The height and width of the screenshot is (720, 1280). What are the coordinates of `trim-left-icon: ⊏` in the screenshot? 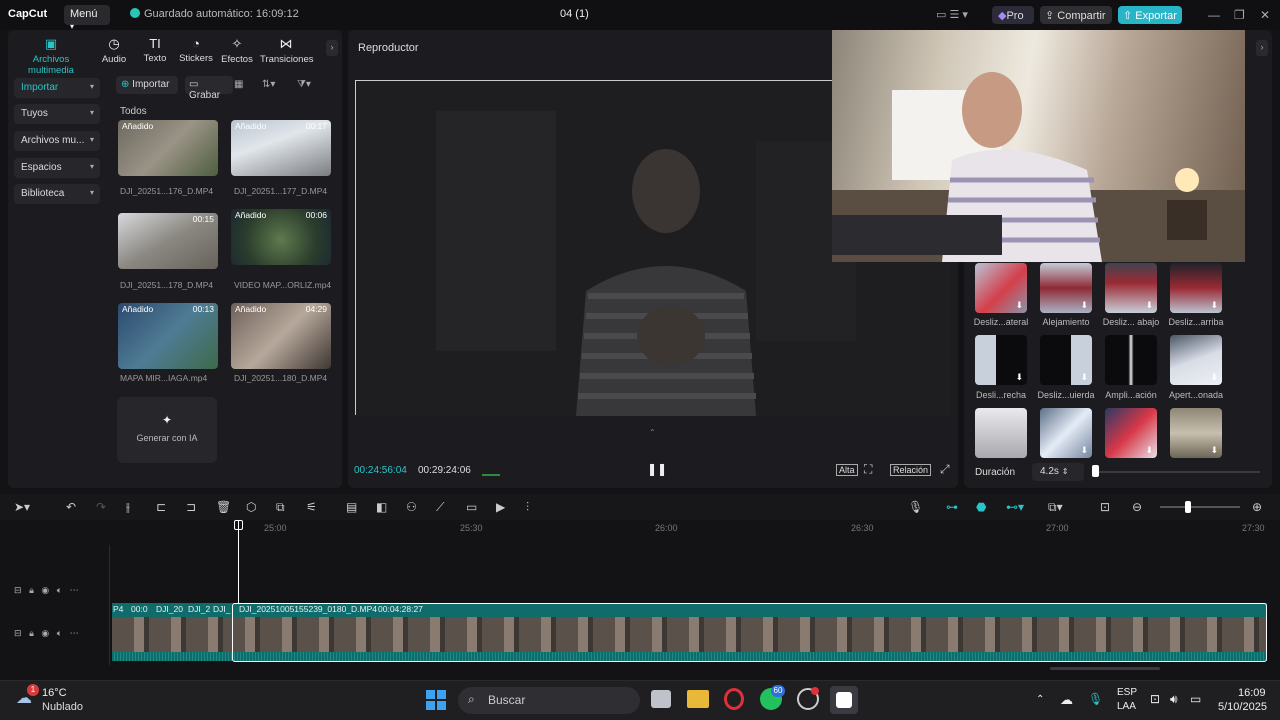 It's located at (161, 507).